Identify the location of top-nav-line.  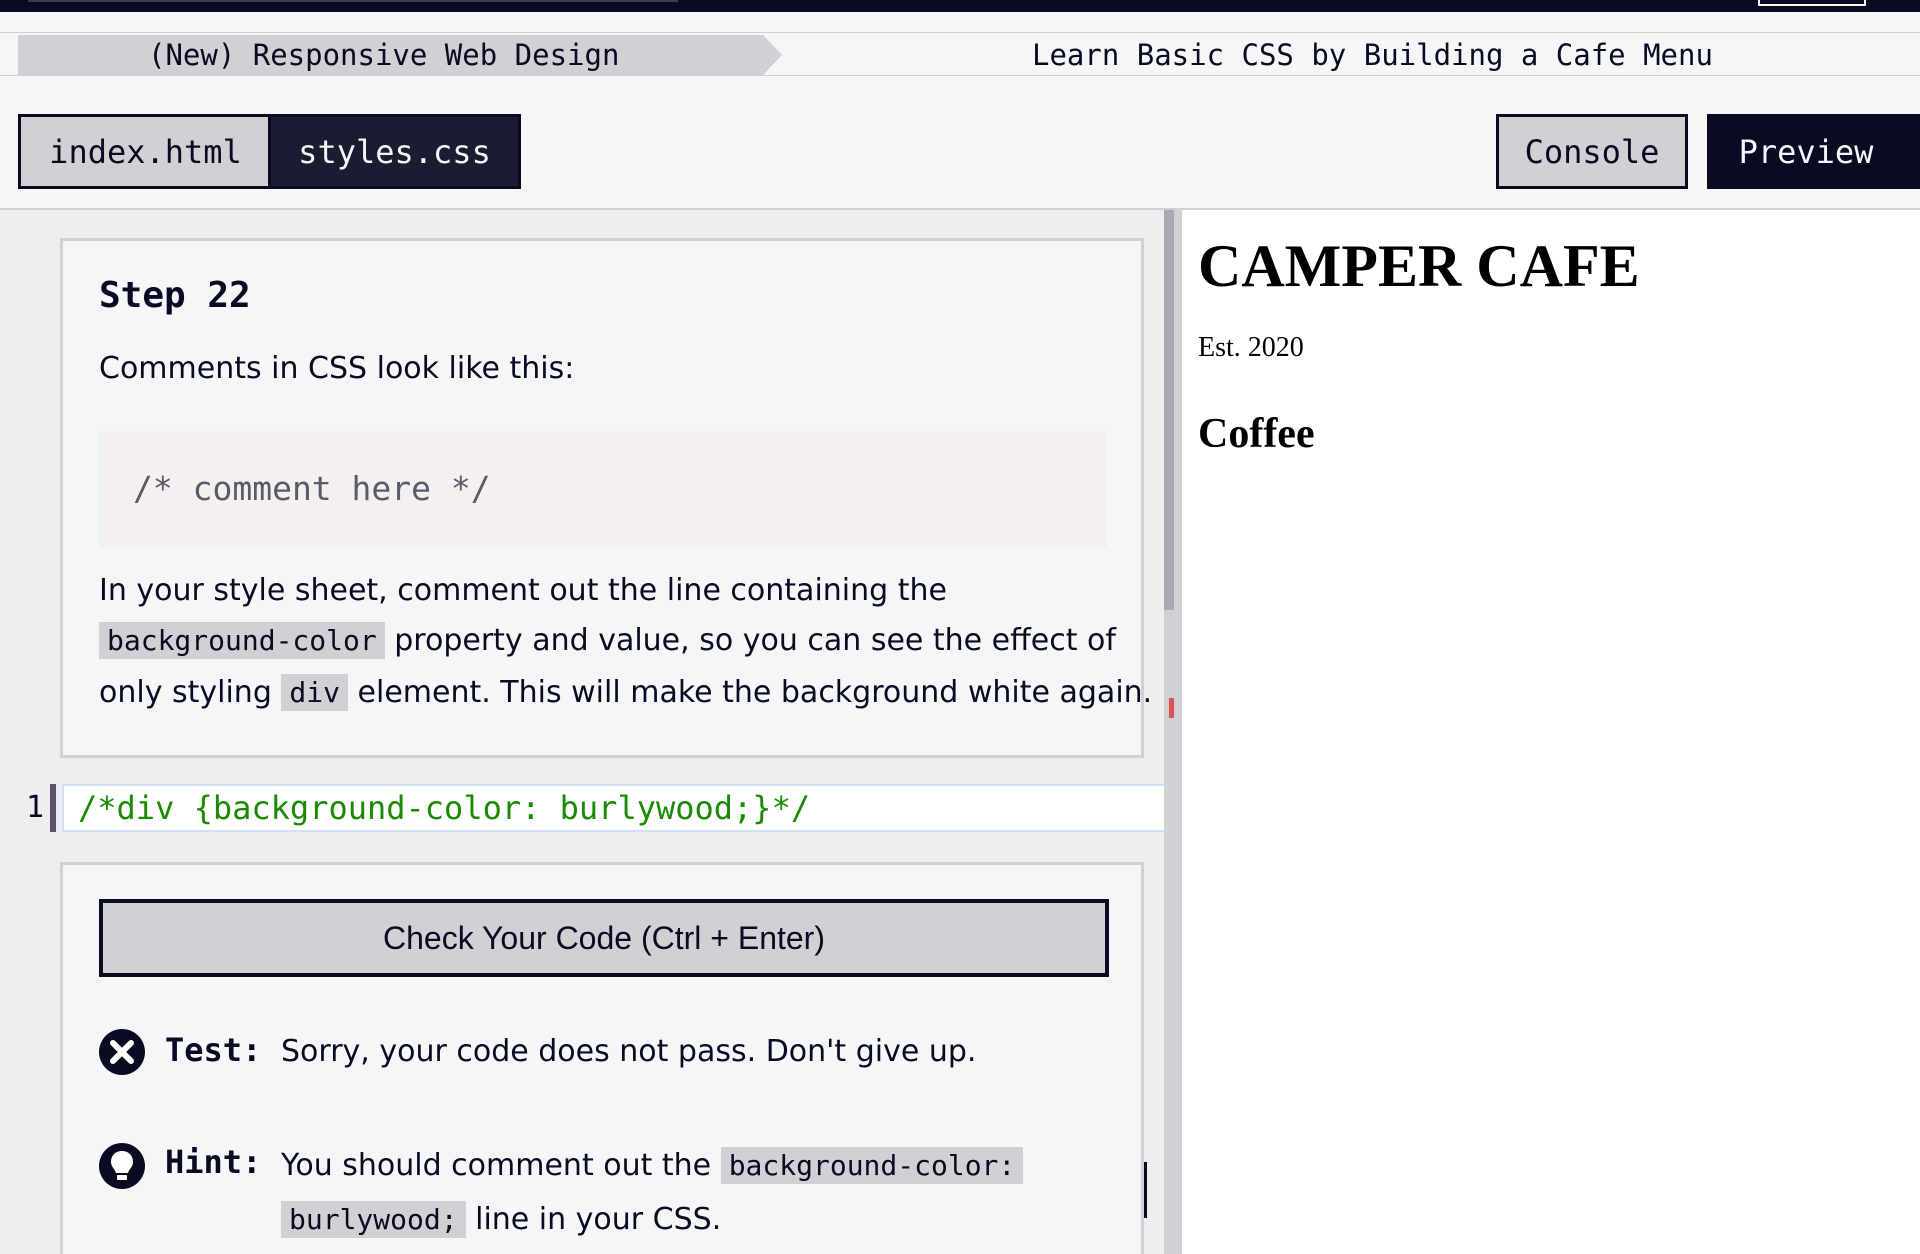
(353, 1).